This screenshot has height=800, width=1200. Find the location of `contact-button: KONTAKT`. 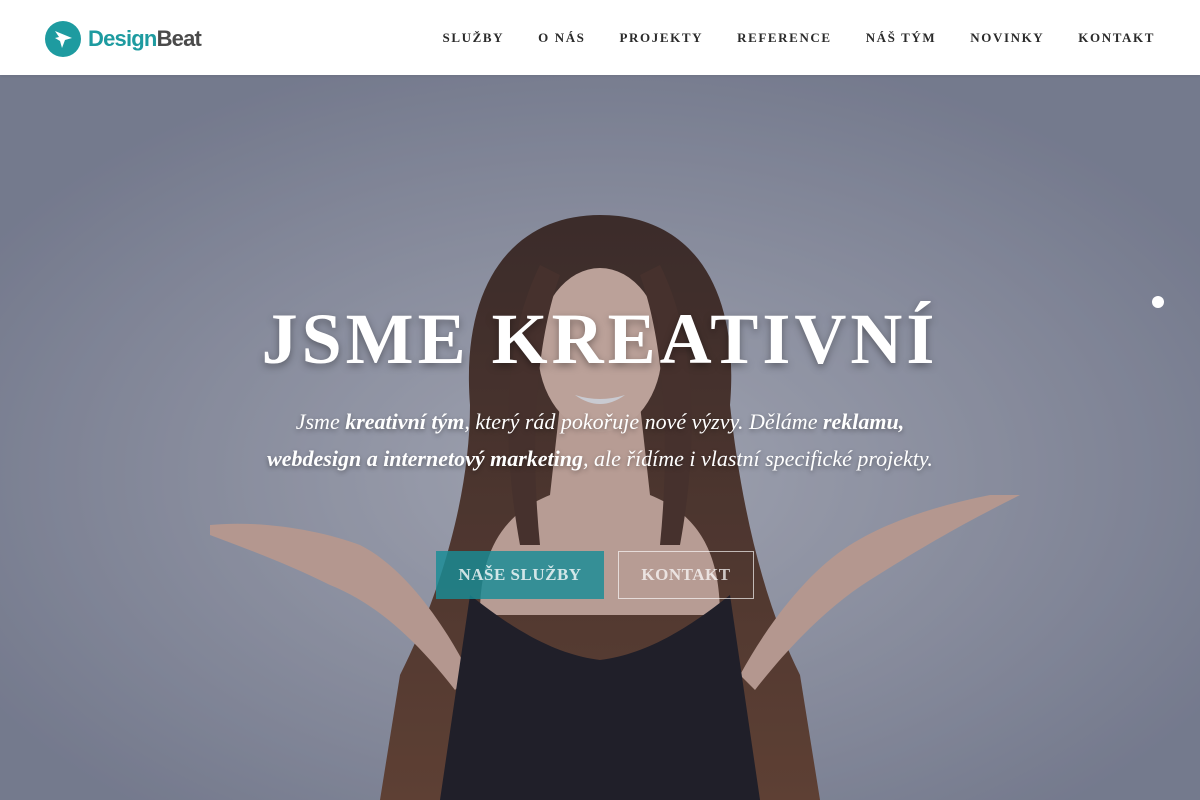

contact-button: KONTAKT is located at coordinates (686, 575).